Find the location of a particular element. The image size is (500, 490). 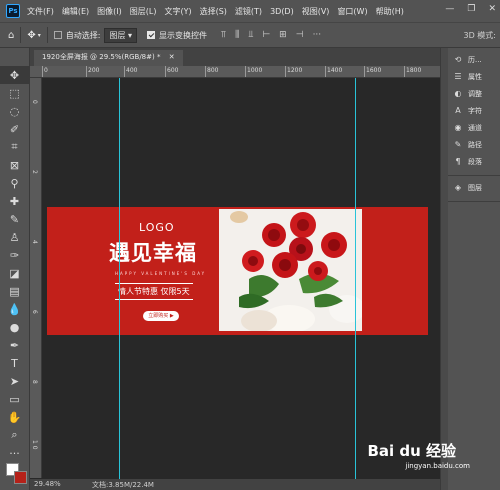

gradient-tool-icon: ▤ is located at coordinates (14, 291).